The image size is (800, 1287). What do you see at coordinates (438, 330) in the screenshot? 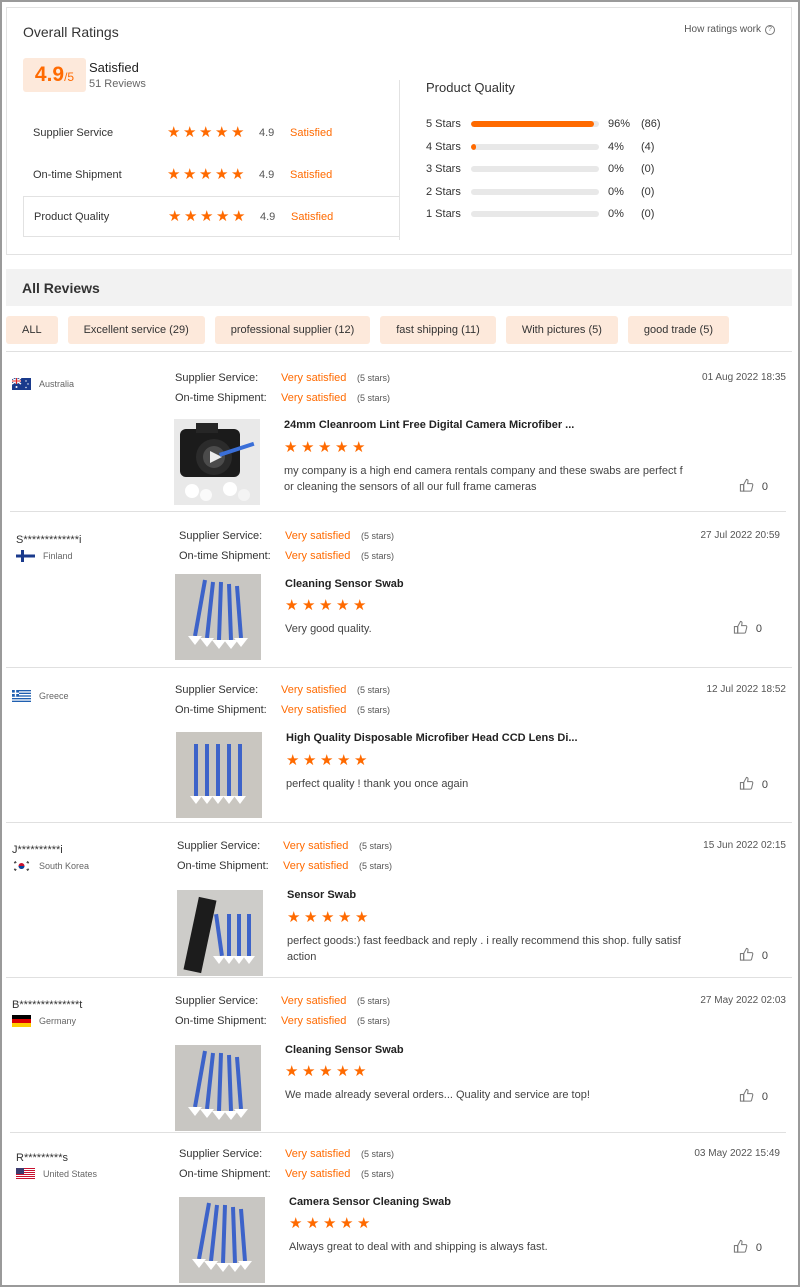
I see `filter-tag: fast shipping (11)` at bounding box center [438, 330].